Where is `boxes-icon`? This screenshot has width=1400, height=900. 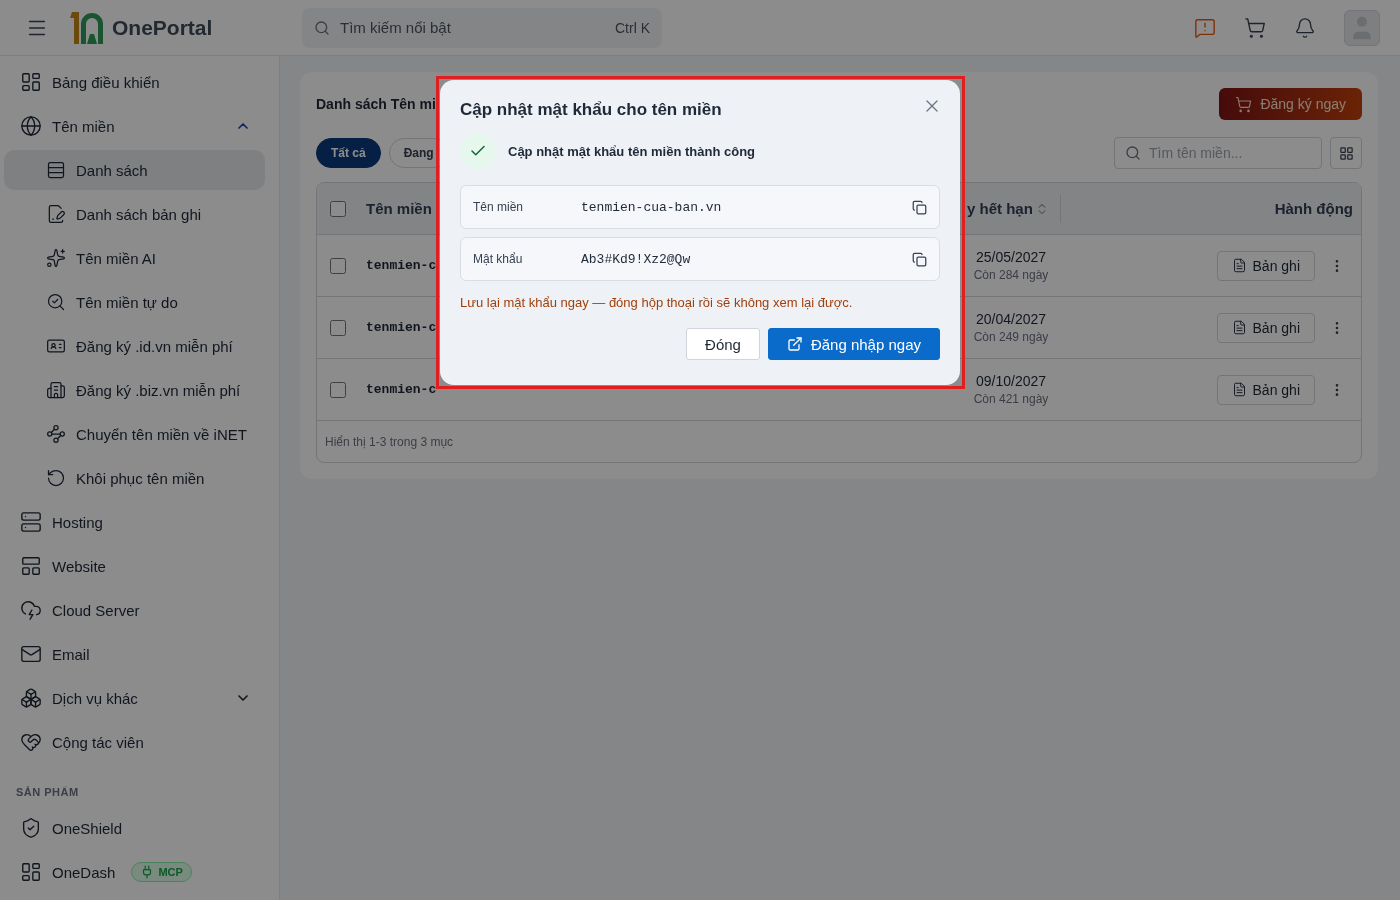 boxes-icon is located at coordinates (31, 698).